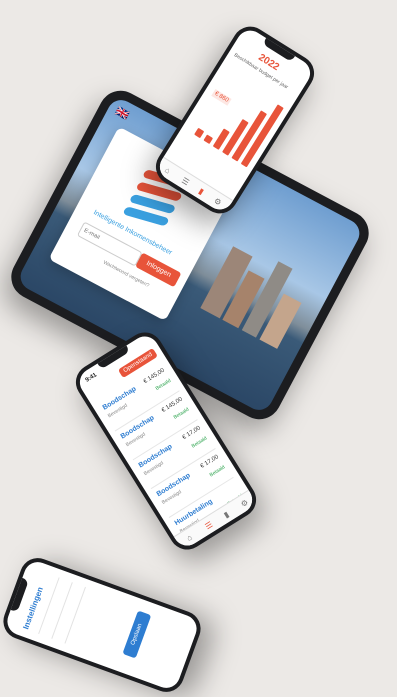 The image size is (397, 697). What do you see at coordinates (221, 97) in the screenshot?
I see `highlight-value: € 860` at bounding box center [221, 97].